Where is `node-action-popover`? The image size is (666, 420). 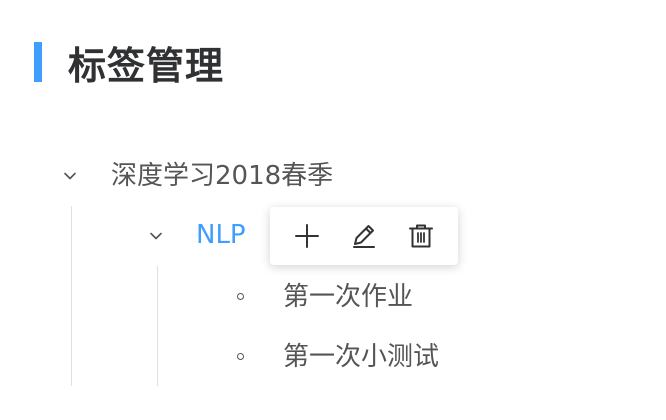
node-action-popover is located at coordinates (364, 236).